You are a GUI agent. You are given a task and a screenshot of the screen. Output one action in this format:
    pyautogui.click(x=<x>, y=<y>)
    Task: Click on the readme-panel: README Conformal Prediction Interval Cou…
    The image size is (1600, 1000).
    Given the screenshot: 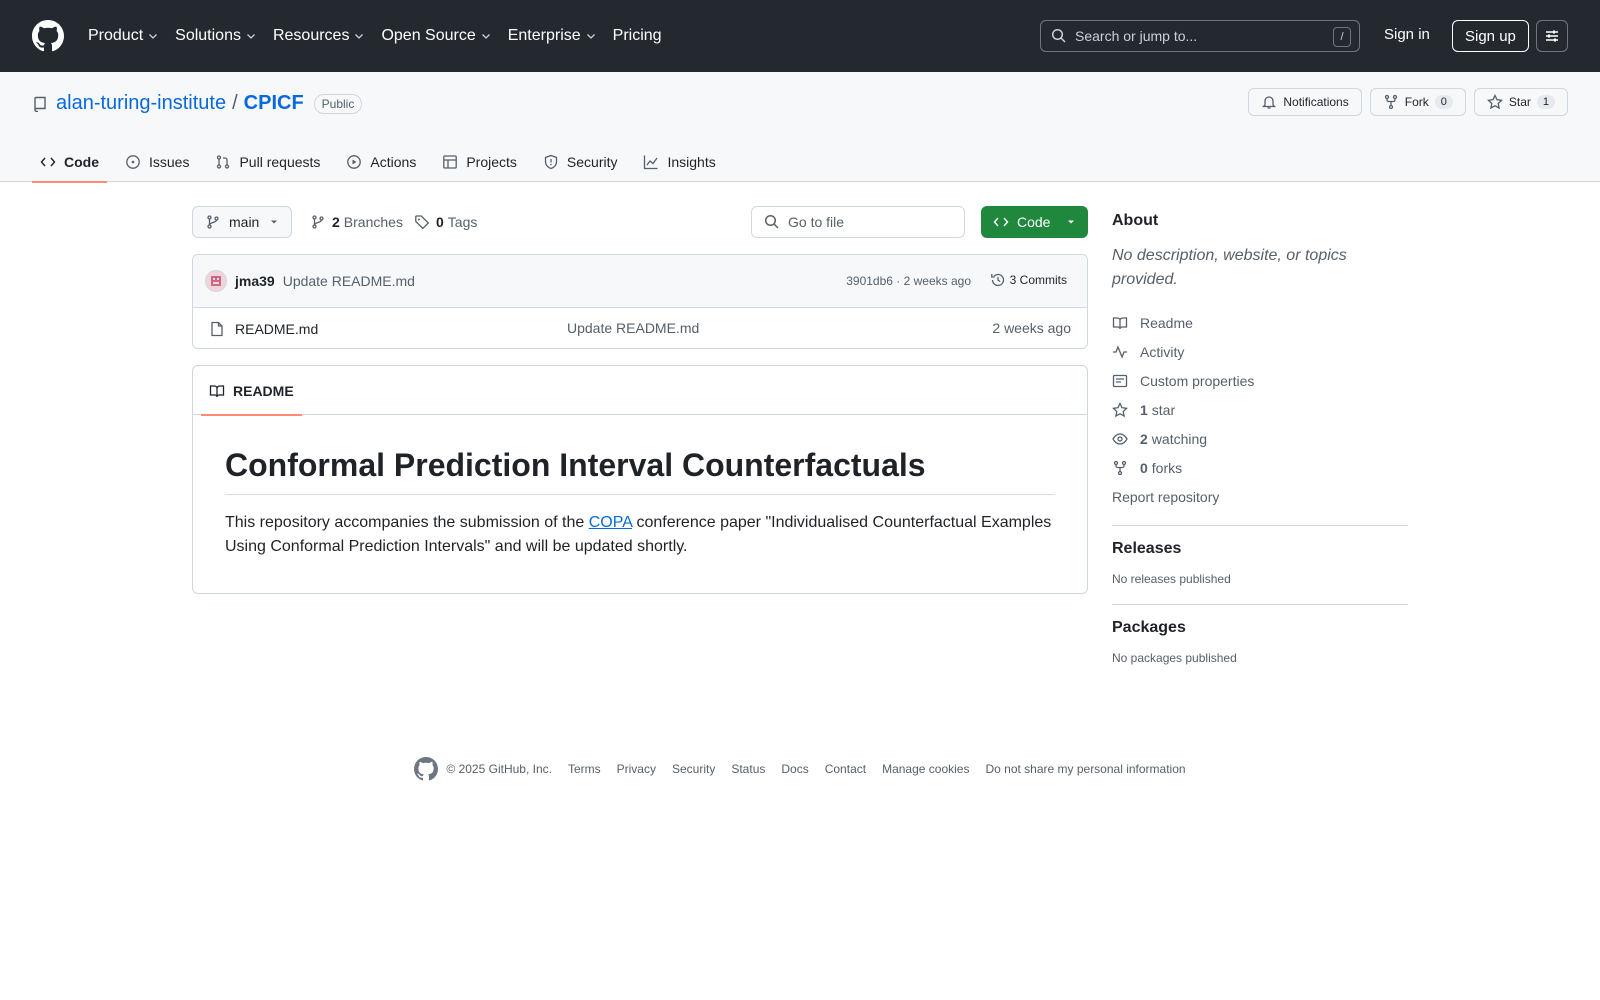 What is the action you would take?
    pyautogui.click(x=640, y=479)
    